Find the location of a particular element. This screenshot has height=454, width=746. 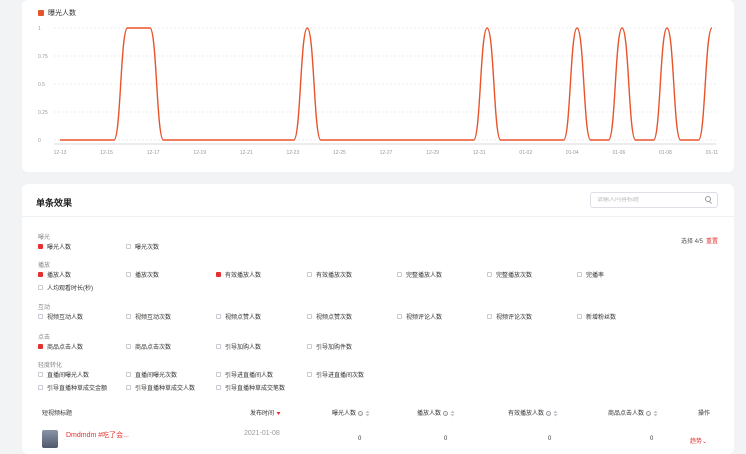

x-tick-label: 01-04 is located at coordinates (572, 153).